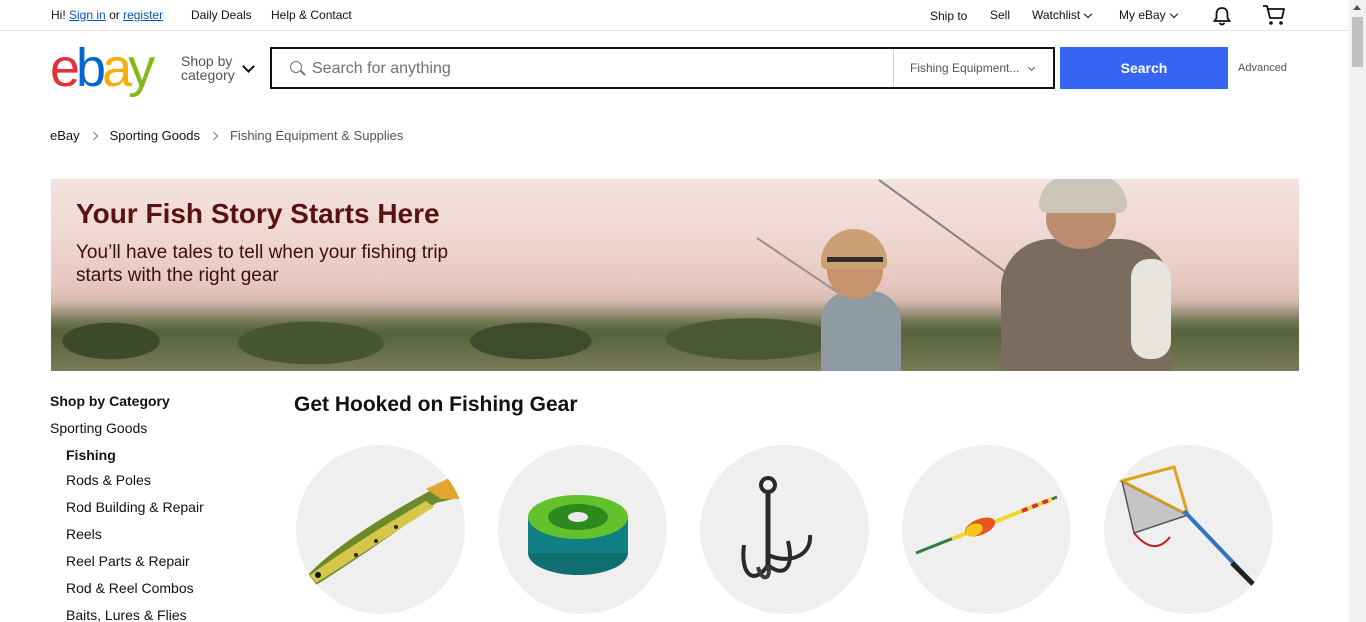  I want to click on breadcrumb-sporting-goods: Sporting Goods, so click(155, 135).